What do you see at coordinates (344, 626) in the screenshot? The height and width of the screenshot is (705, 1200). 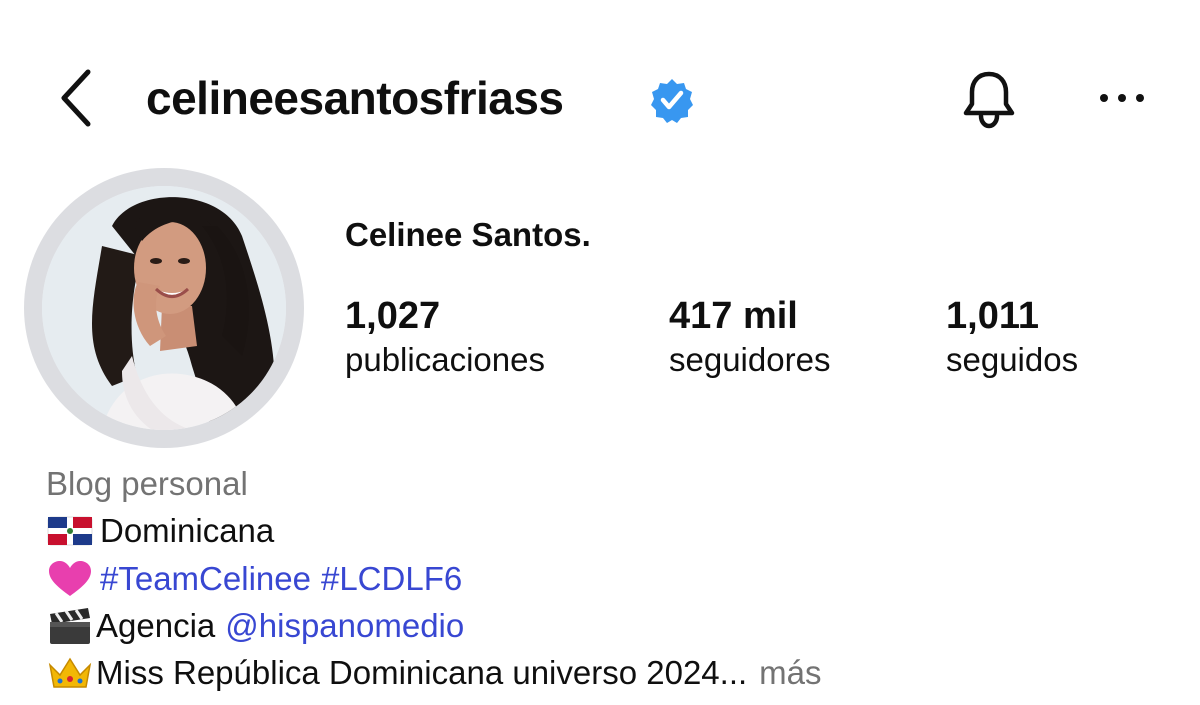 I see `mention-link: @hispanomedio` at bounding box center [344, 626].